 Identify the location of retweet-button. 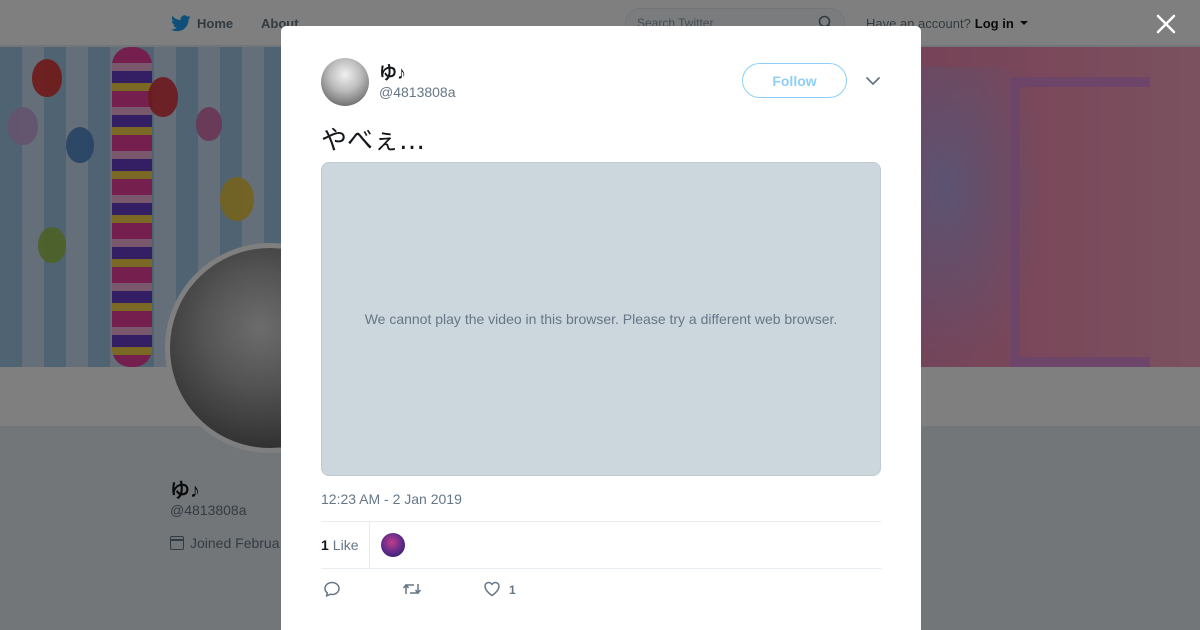
(412, 590).